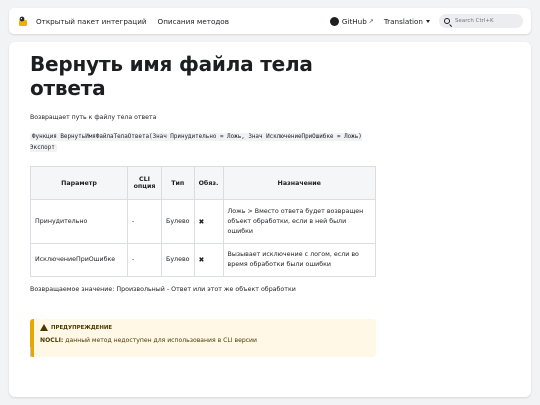 This screenshot has height=405, width=540. I want to click on warning-label: NOCLI:, so click(52, 340).